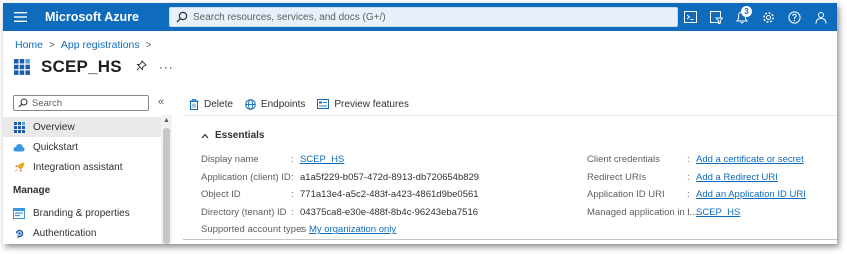 The width and height of the screenshot is (847, 254). What do you see at coordinates (718, 212) in the screenshot?
I see `managed-app-link: SCEP_HS` at bounding box center [718, 212].